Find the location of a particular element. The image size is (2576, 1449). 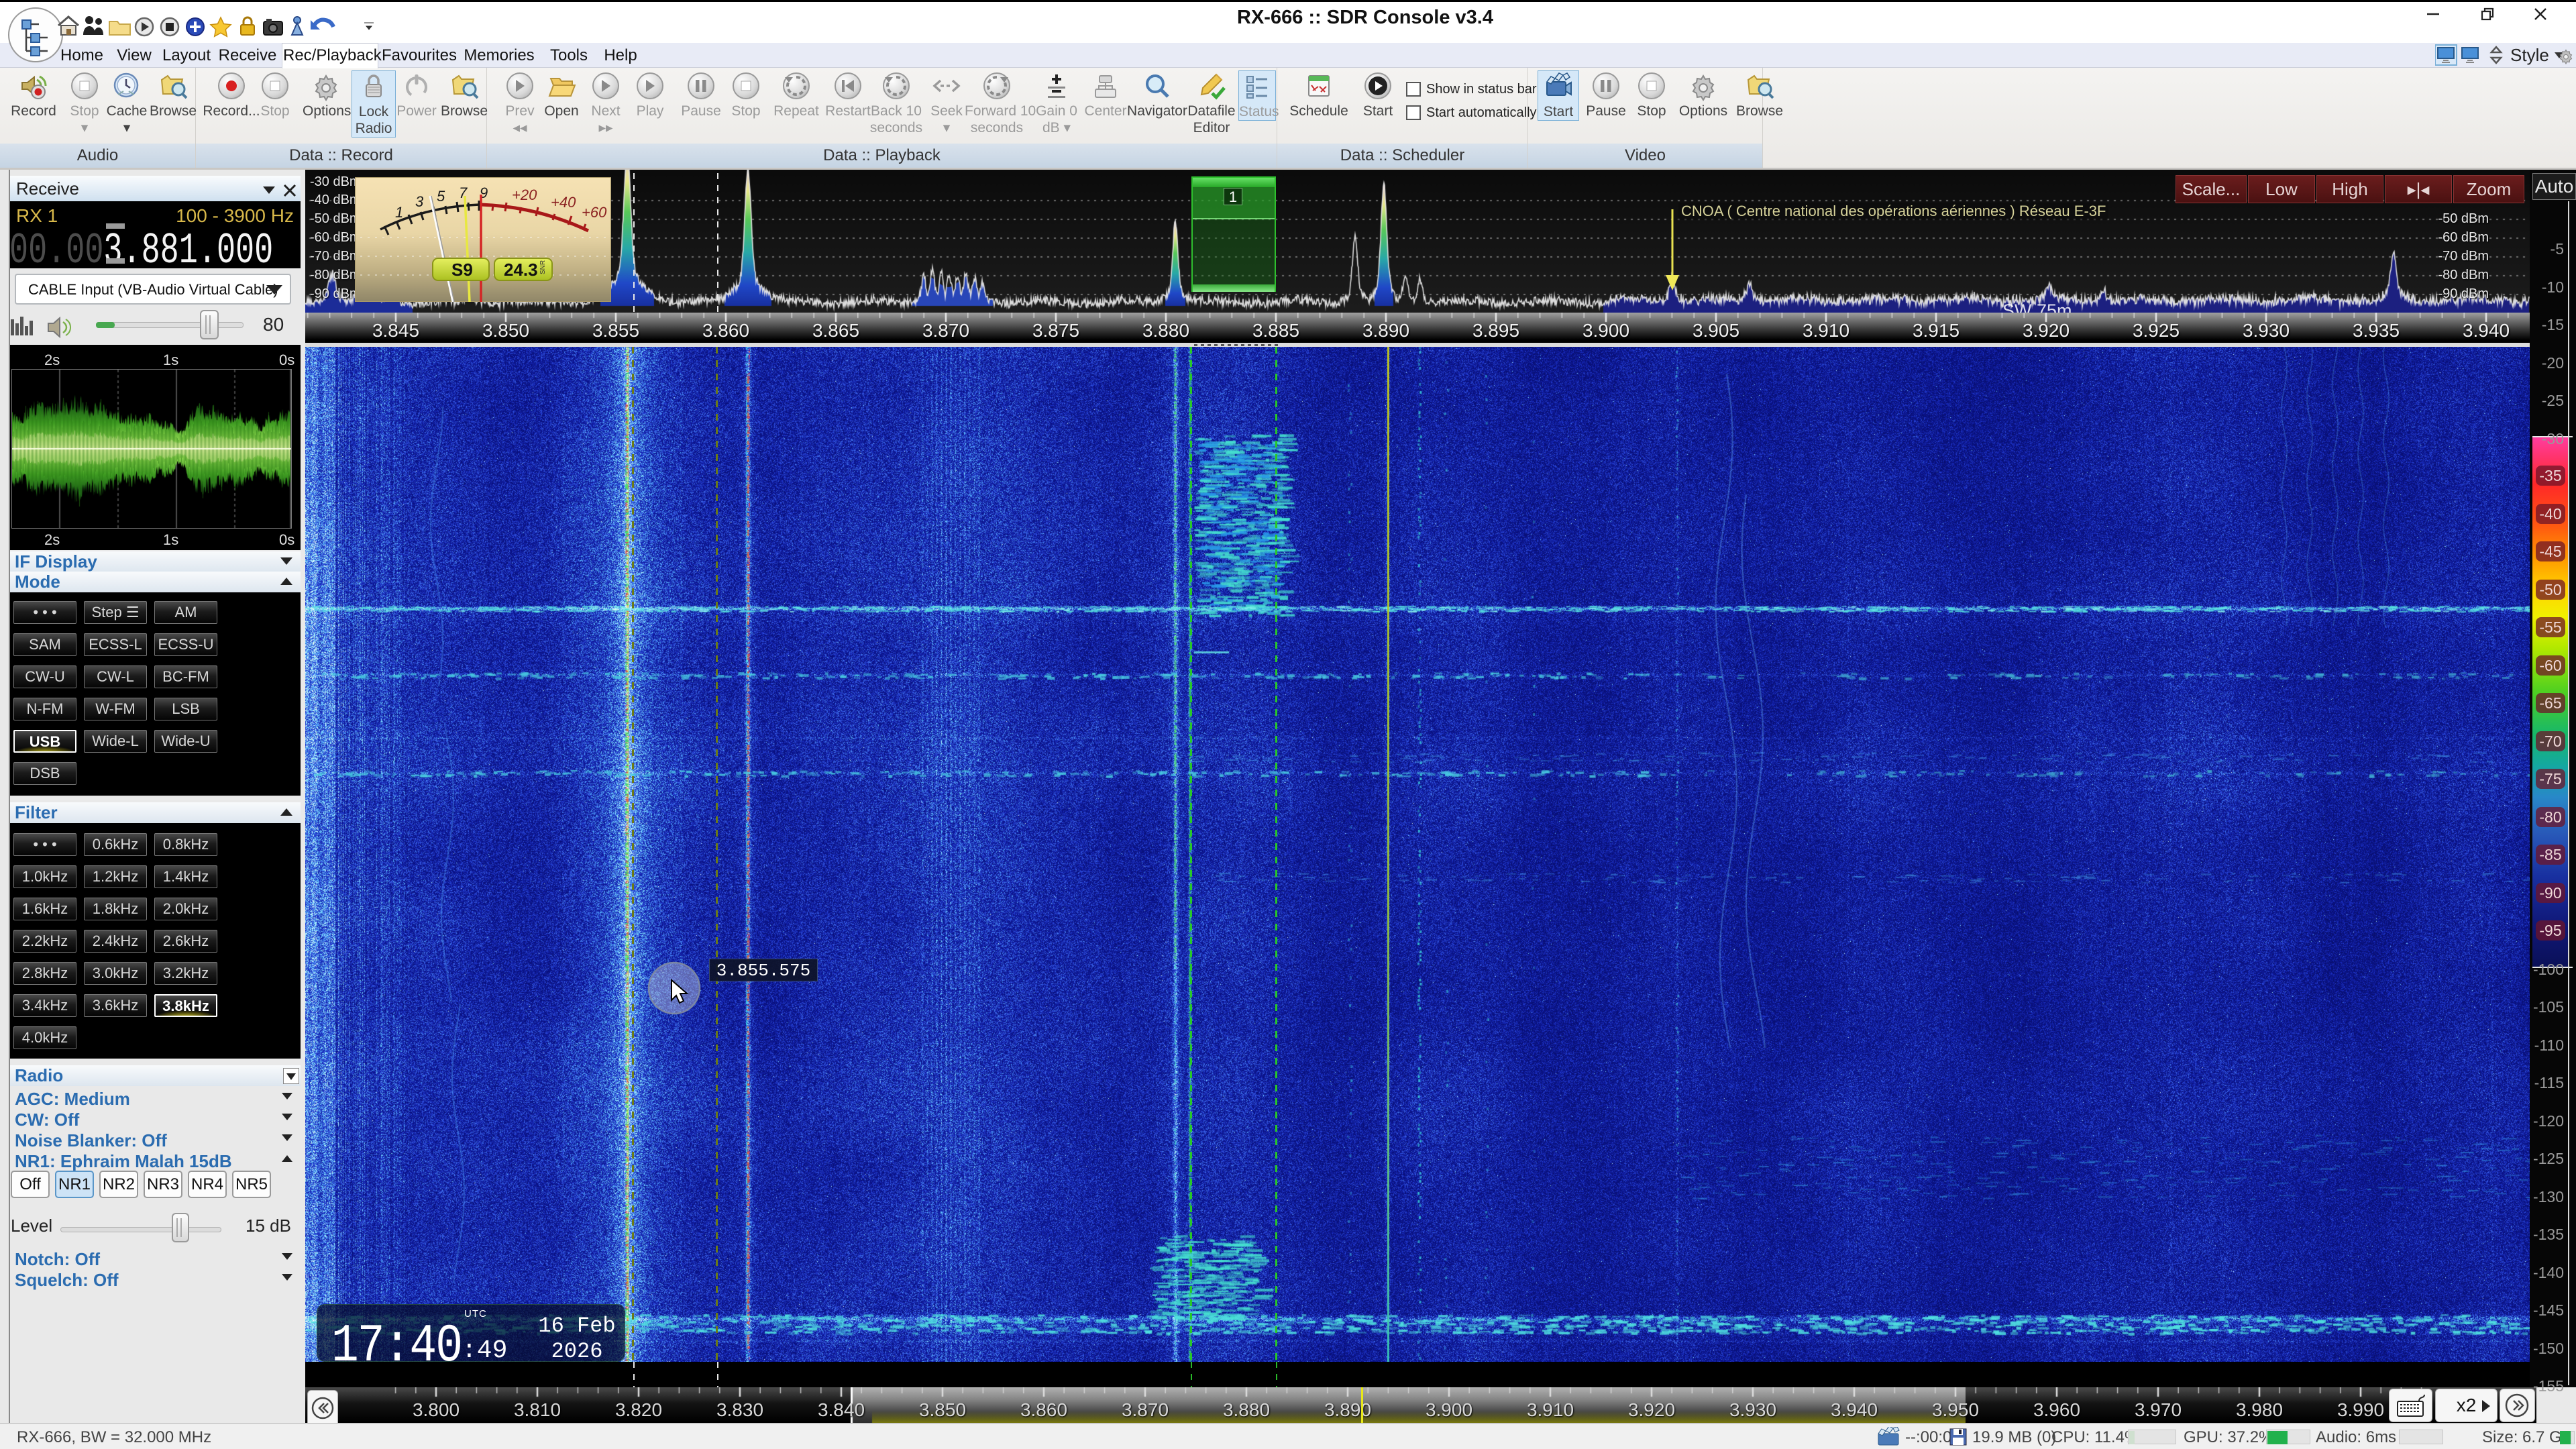

svg-text: +60 is located at coordinates (594, 212).